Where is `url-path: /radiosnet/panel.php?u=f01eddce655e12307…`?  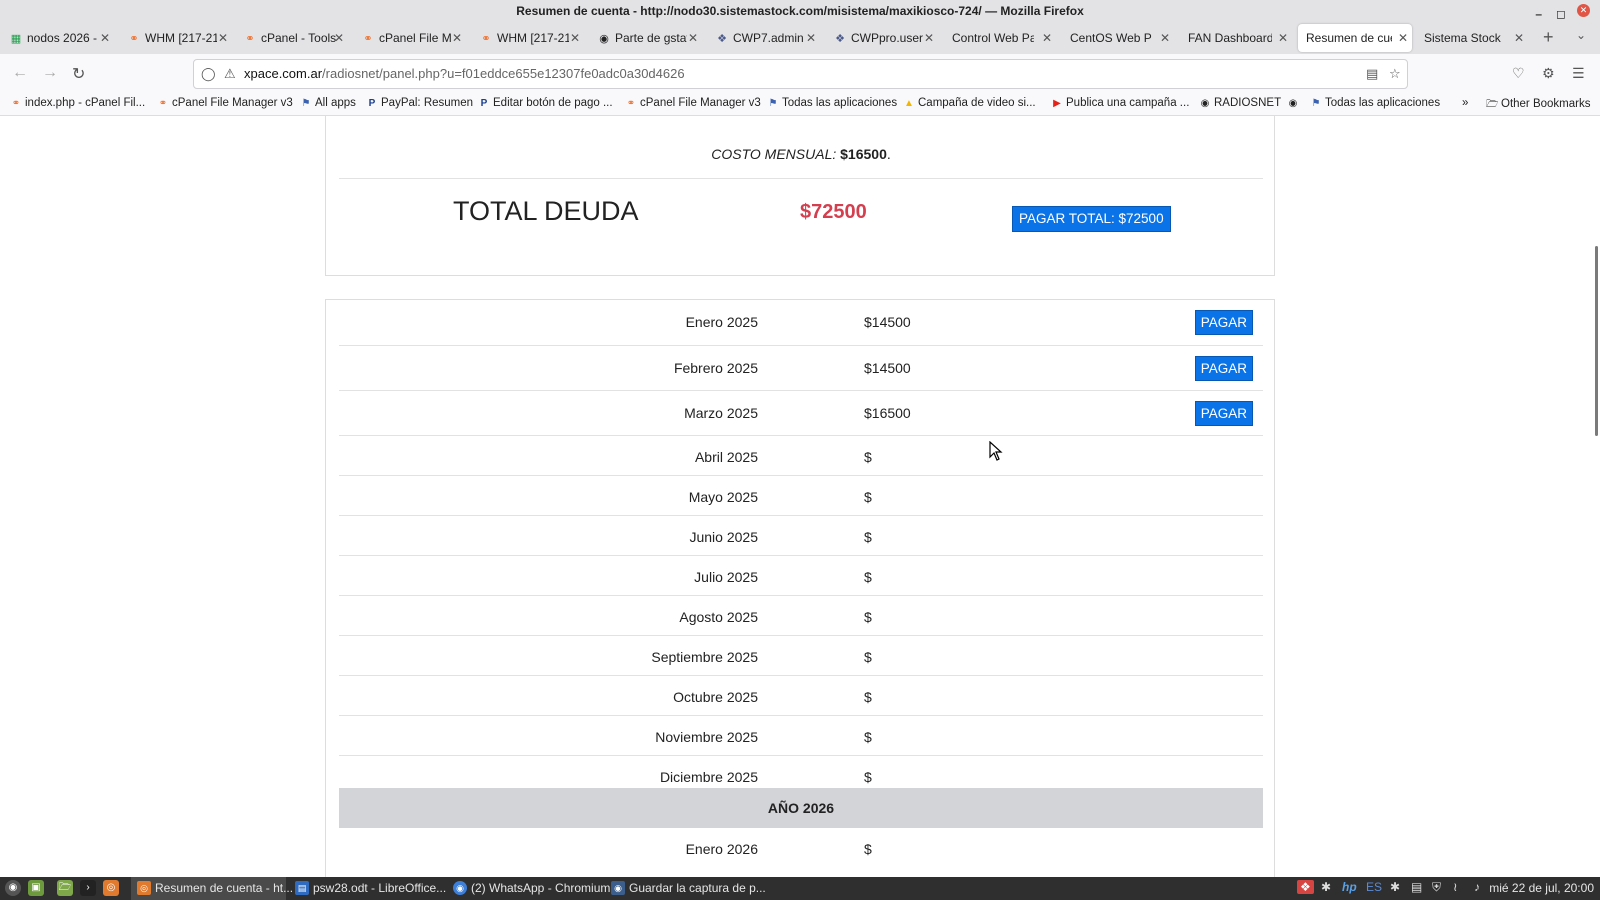
url-path: /radiosnet/panel.php?u=f01eddce655e12307… is located at coordinates (503, 73).